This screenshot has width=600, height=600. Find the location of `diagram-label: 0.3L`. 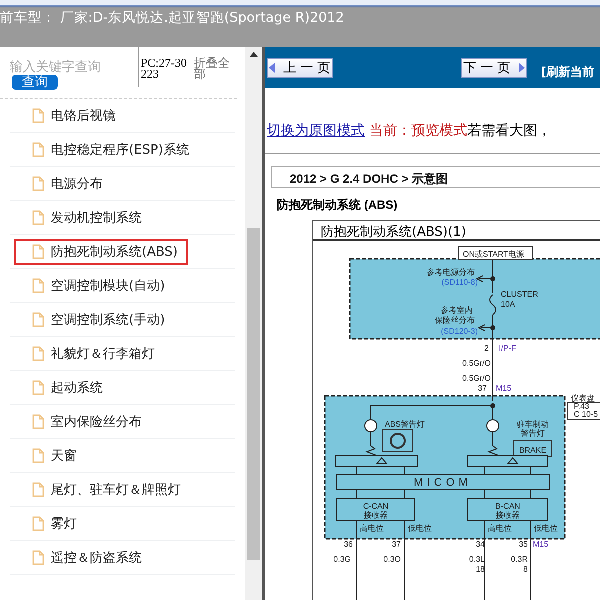

diagram-label: 0.3L is located at coordinates (477, 559).